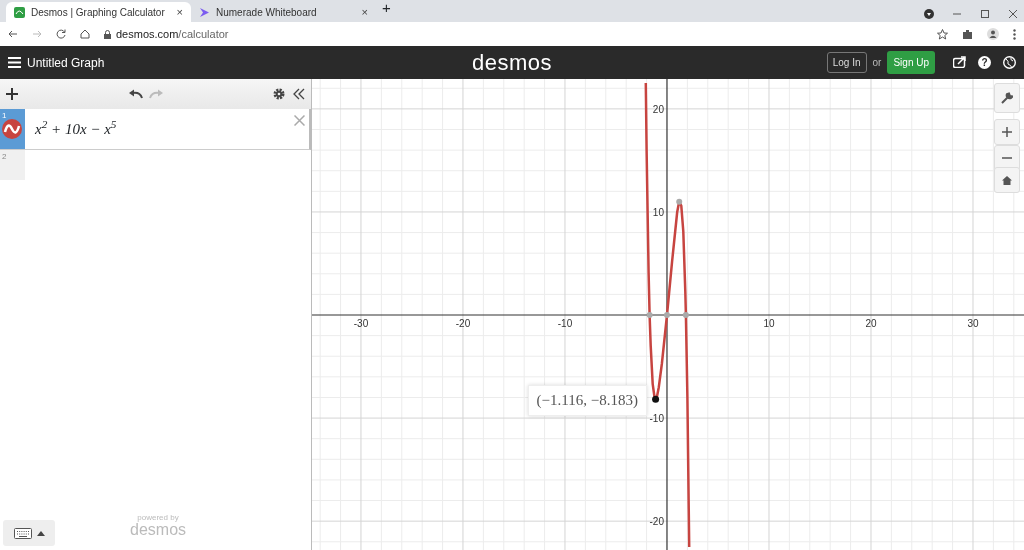 The image size is (1024, 550). I want to click on browser-tab: Desmos | Graphing Calculator ×, so click(98, 12).